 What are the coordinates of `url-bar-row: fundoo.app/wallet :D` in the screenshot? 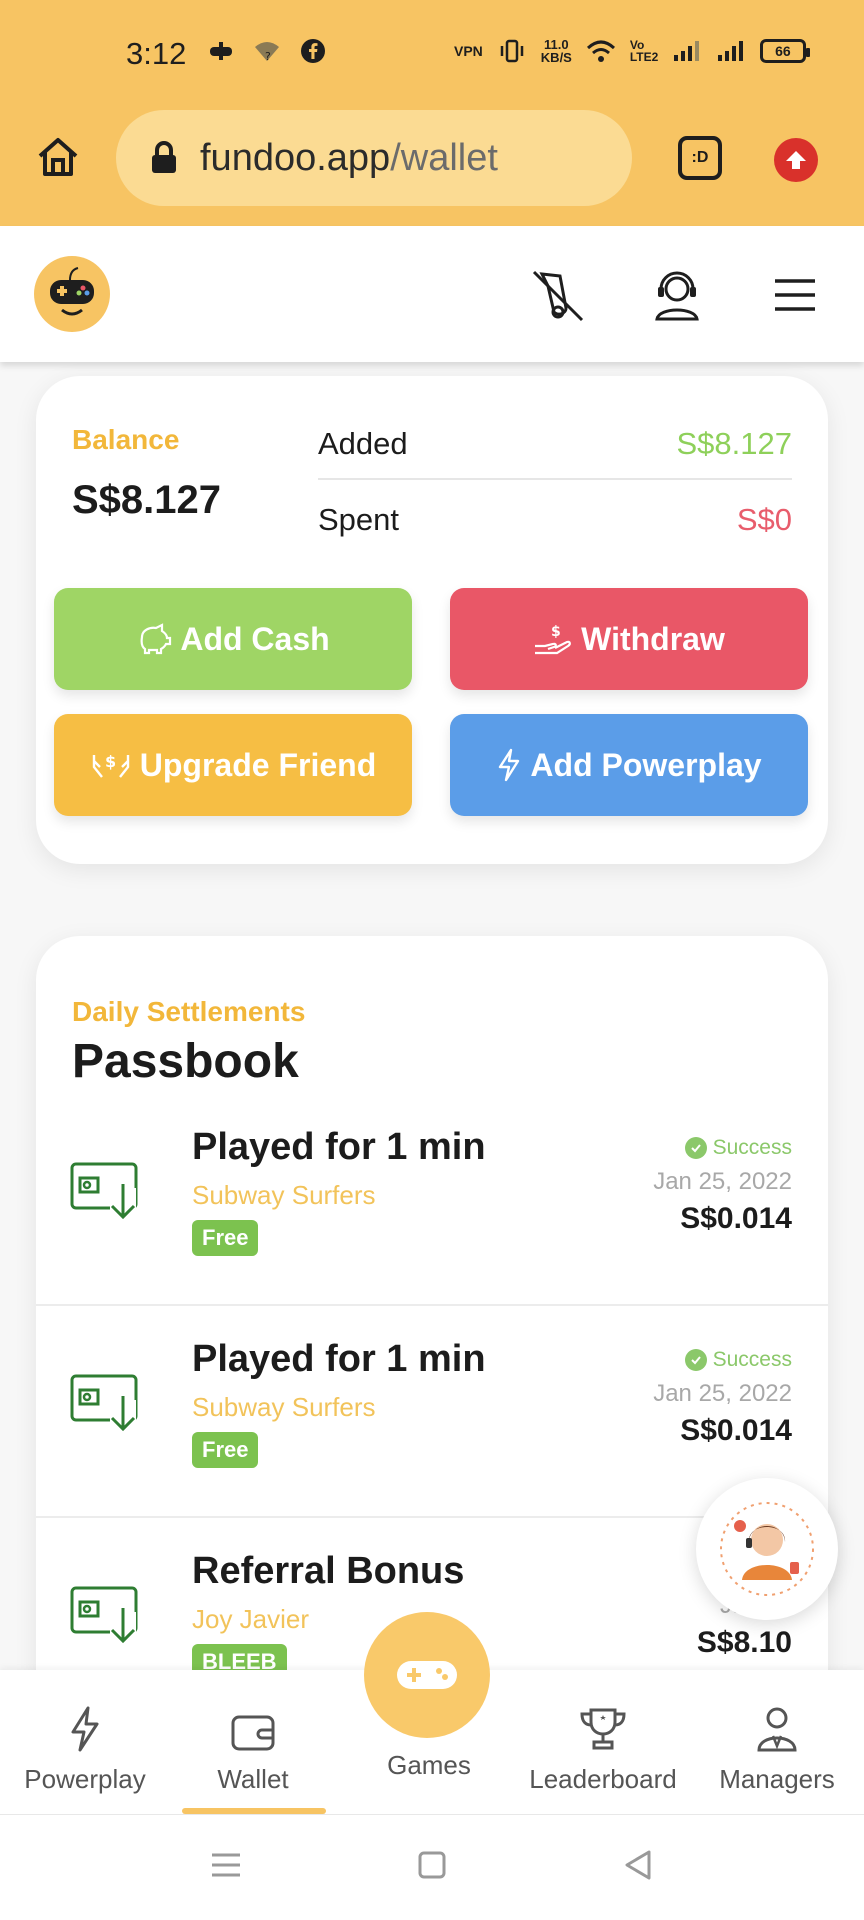 It's located at (432, 160).